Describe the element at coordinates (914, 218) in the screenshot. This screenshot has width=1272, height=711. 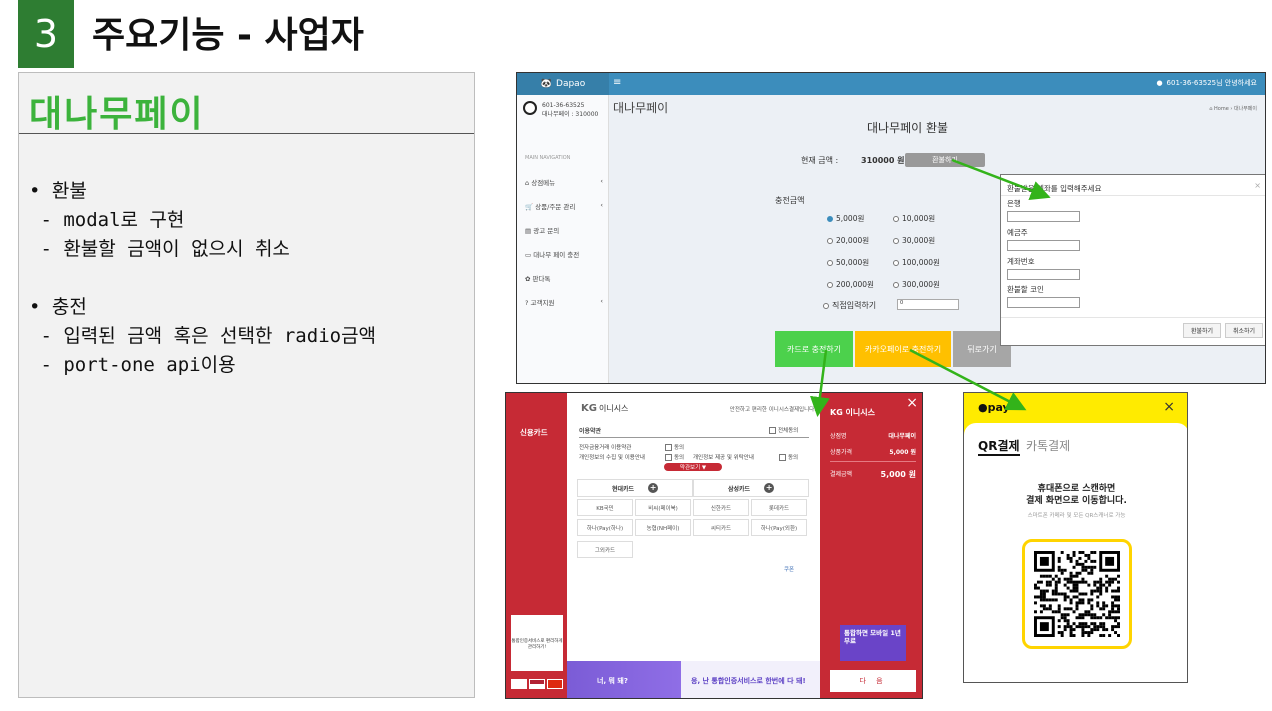
I see `radio-10000: 10,000원` at that location.